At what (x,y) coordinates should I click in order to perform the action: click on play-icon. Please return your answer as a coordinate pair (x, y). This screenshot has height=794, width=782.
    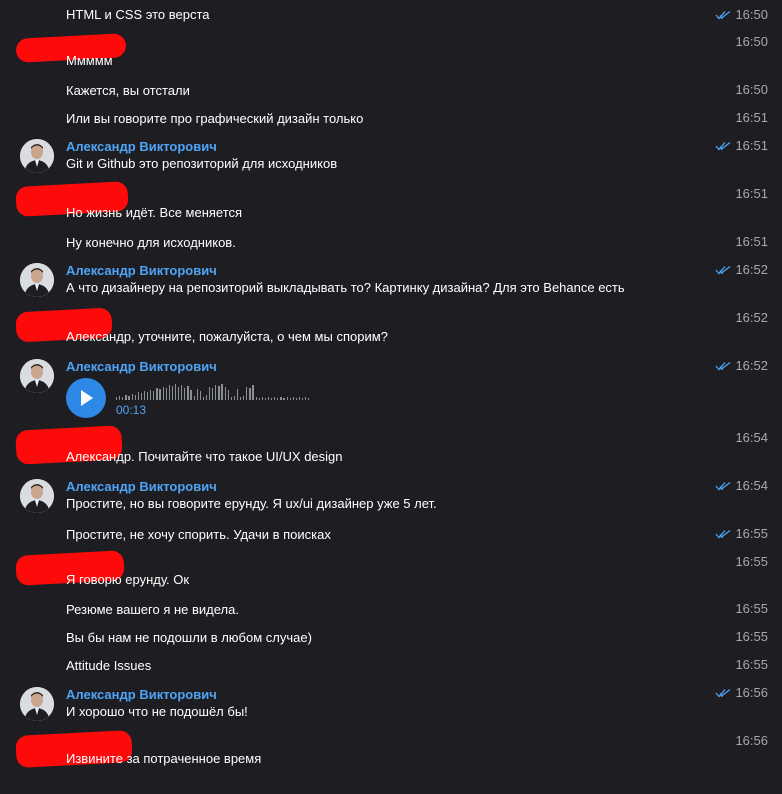
    Looking at the image, I should click on (87, 398).